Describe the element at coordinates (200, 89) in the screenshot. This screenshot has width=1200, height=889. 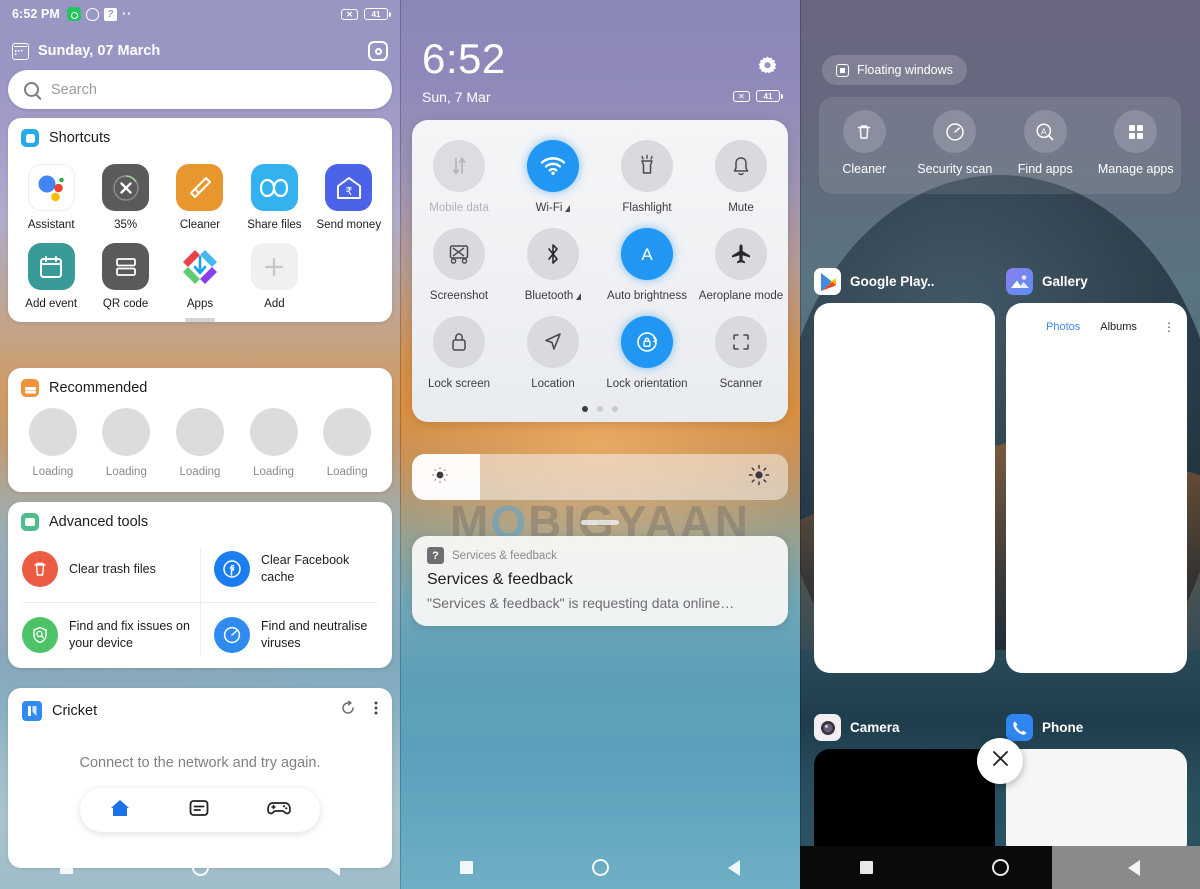
I see `search-input: Search` at that location.